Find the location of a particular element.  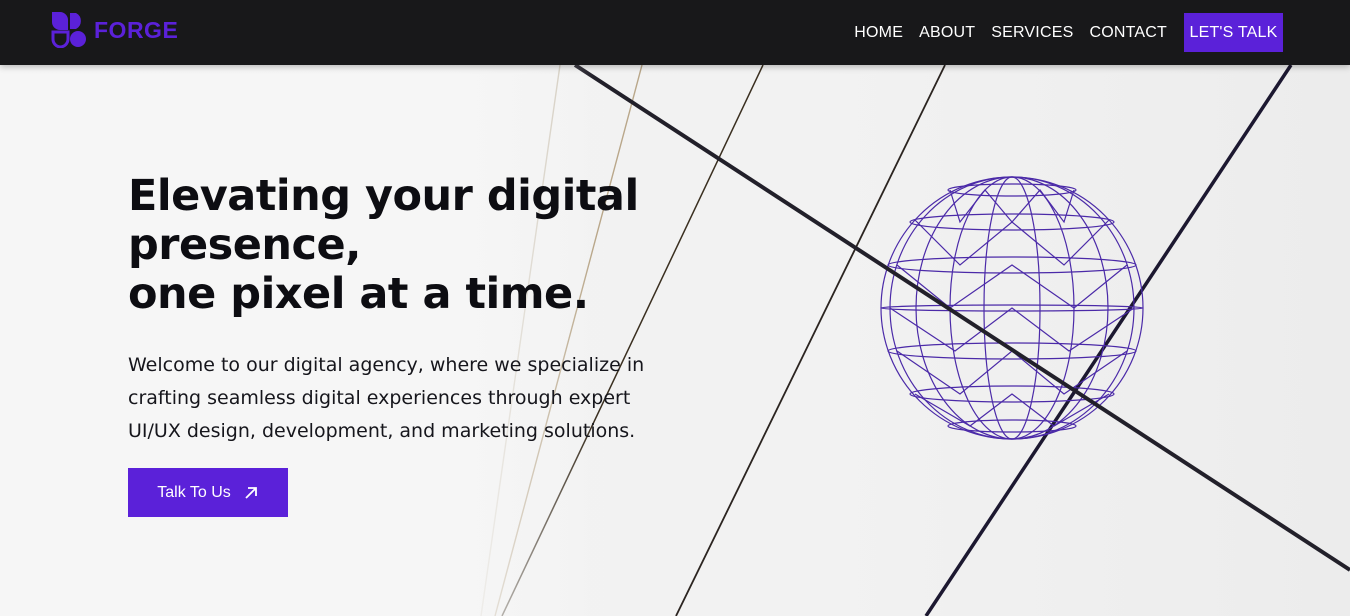

forge-logo-icon is located at coordinates (68, 30).